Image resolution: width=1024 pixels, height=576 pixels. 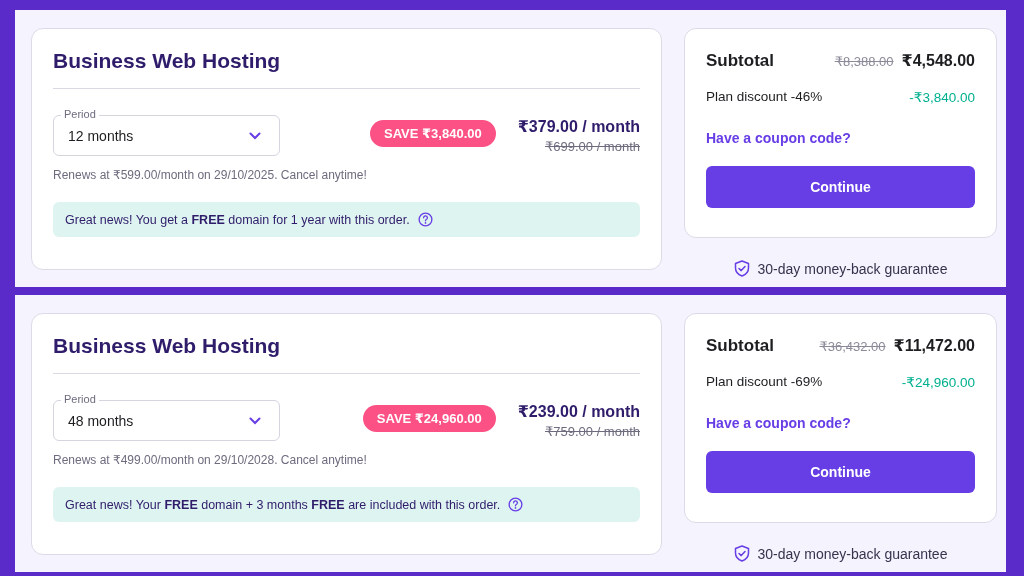 I want to click on subtotal-amount: ₹11,472.00, so click(x=934, y=345).